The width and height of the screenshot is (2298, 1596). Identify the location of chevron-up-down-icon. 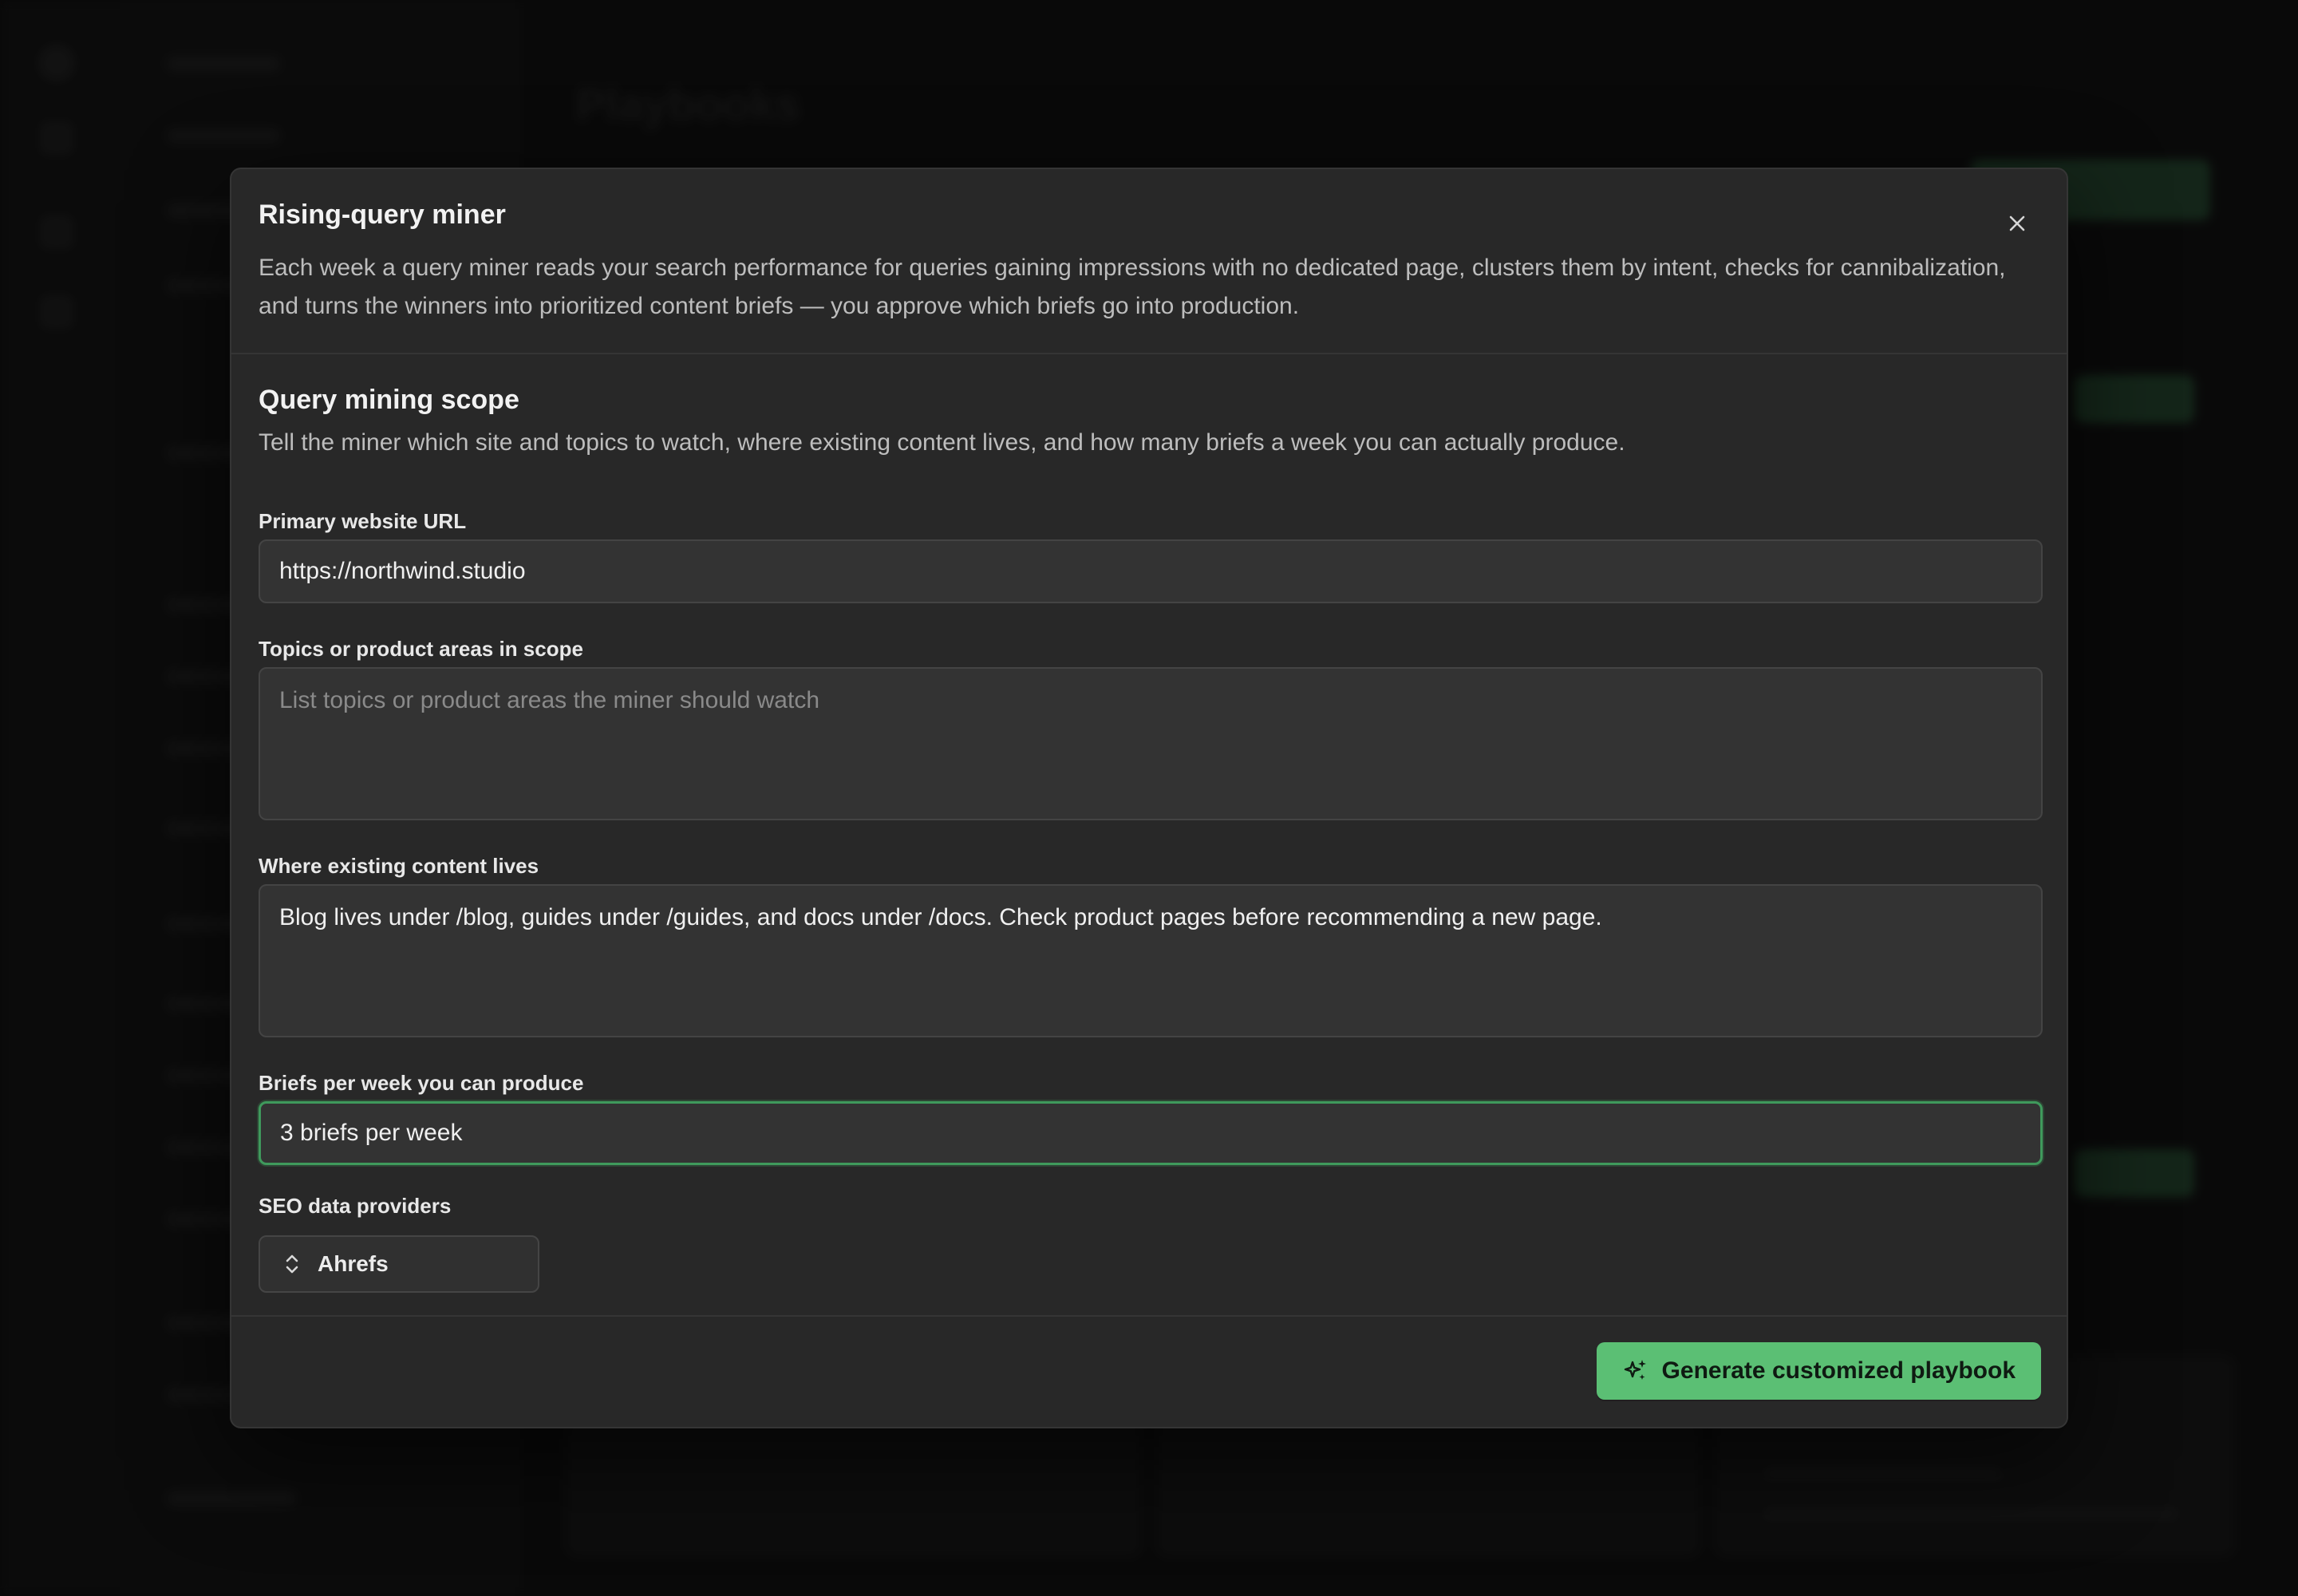
(292, 1264).